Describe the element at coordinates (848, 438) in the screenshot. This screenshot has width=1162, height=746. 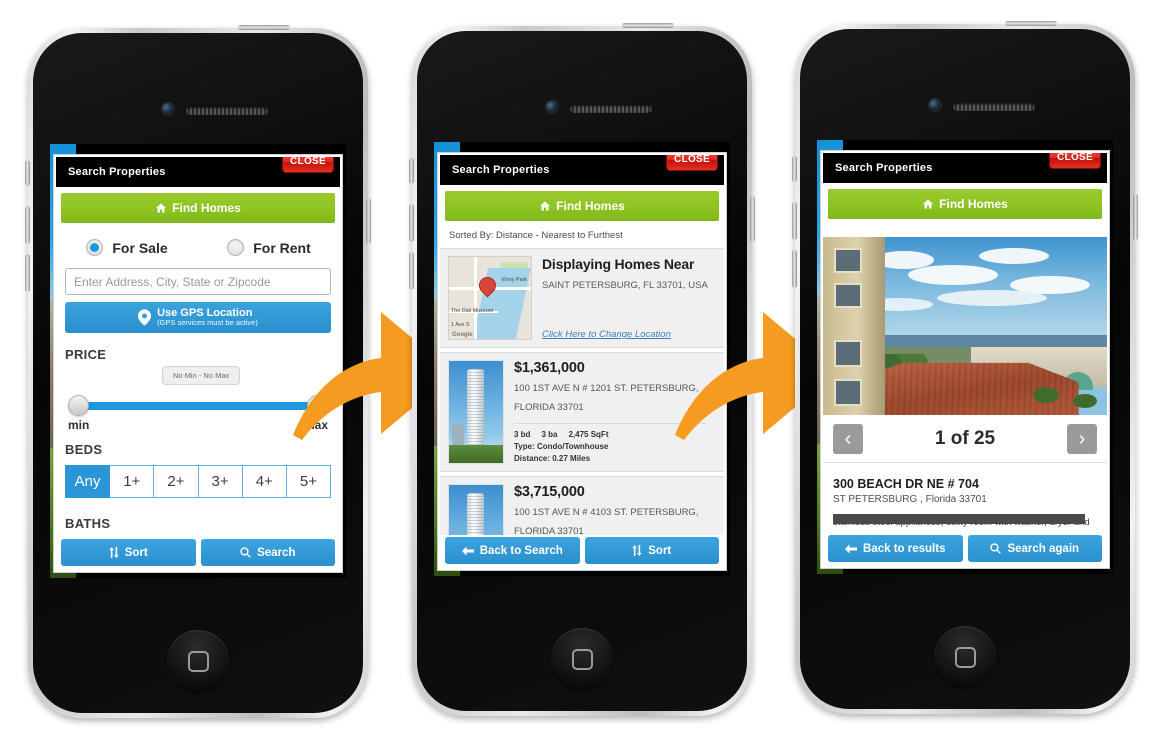
I see `prev-photo-button: ‹` at that location.